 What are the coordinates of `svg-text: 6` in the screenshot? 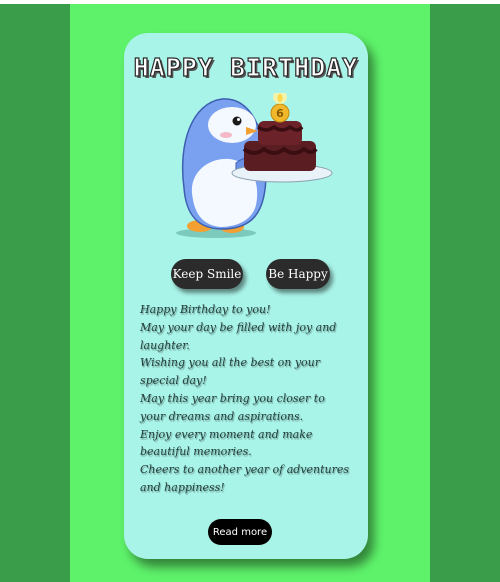 It's located at (280, 113).